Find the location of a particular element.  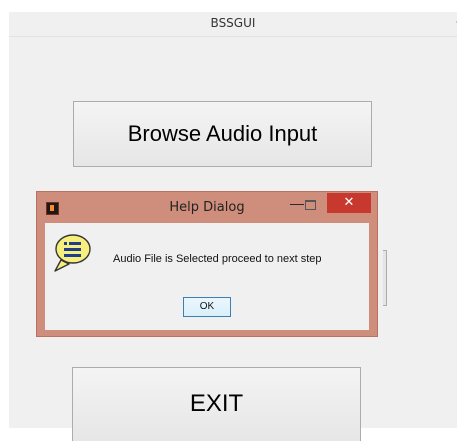

exit-button: EXIT is located at coordinates (216, 404).